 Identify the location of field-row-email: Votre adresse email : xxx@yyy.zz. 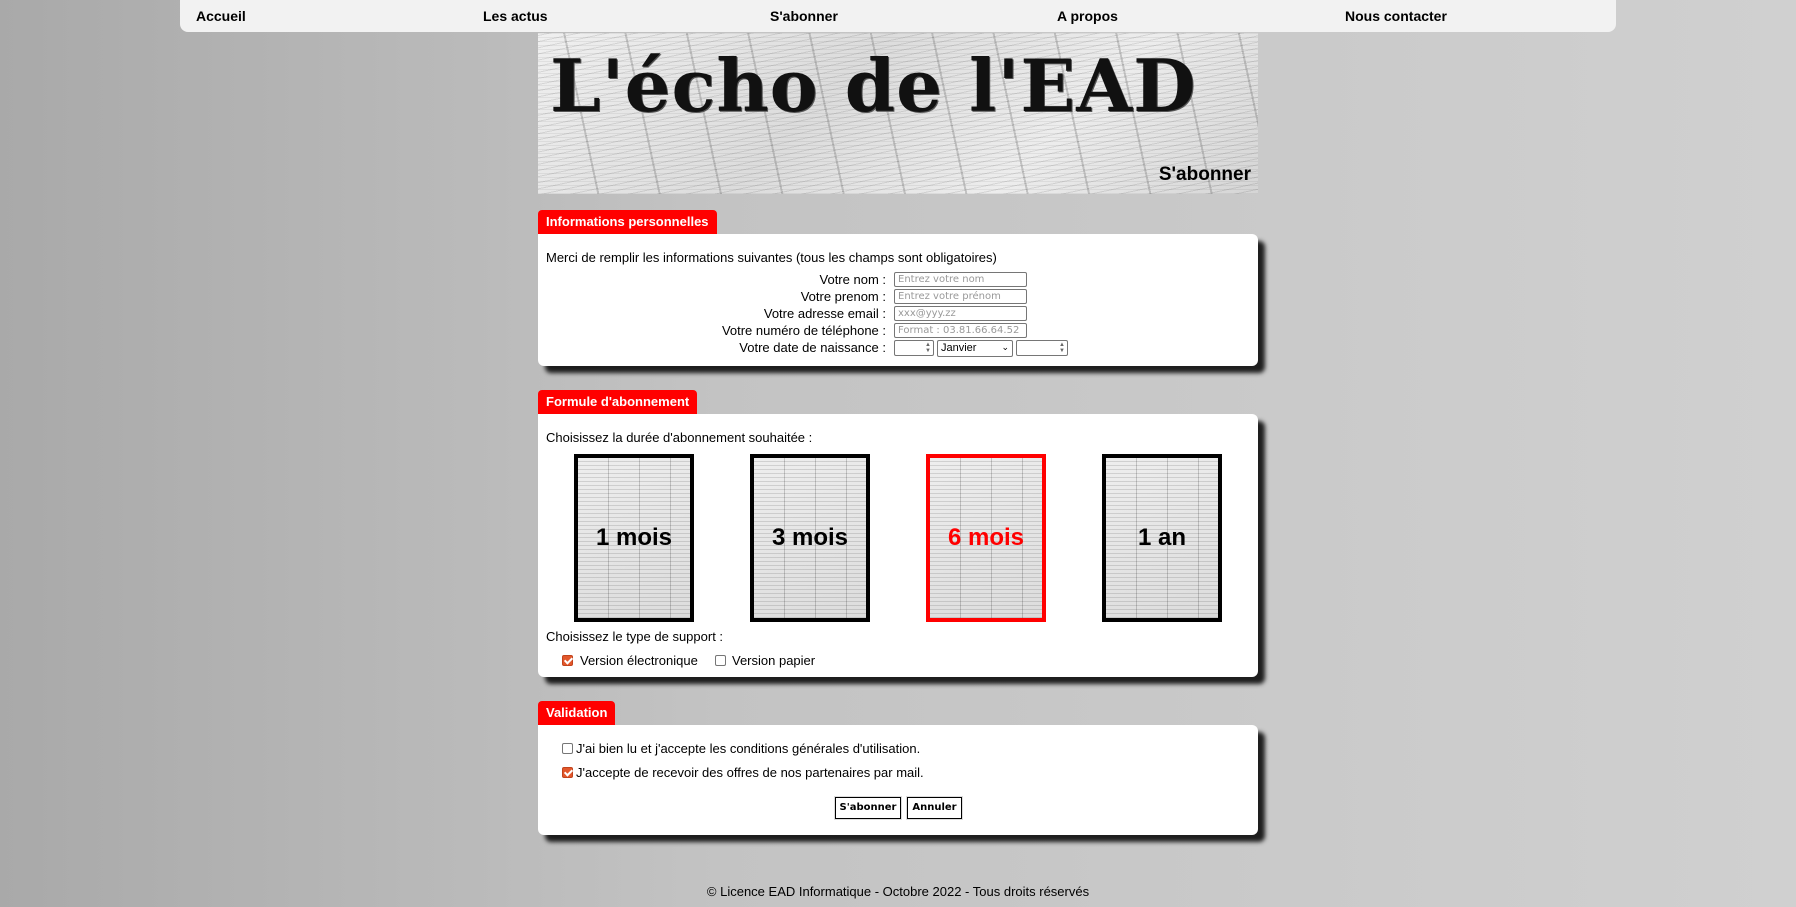
(898, 314).